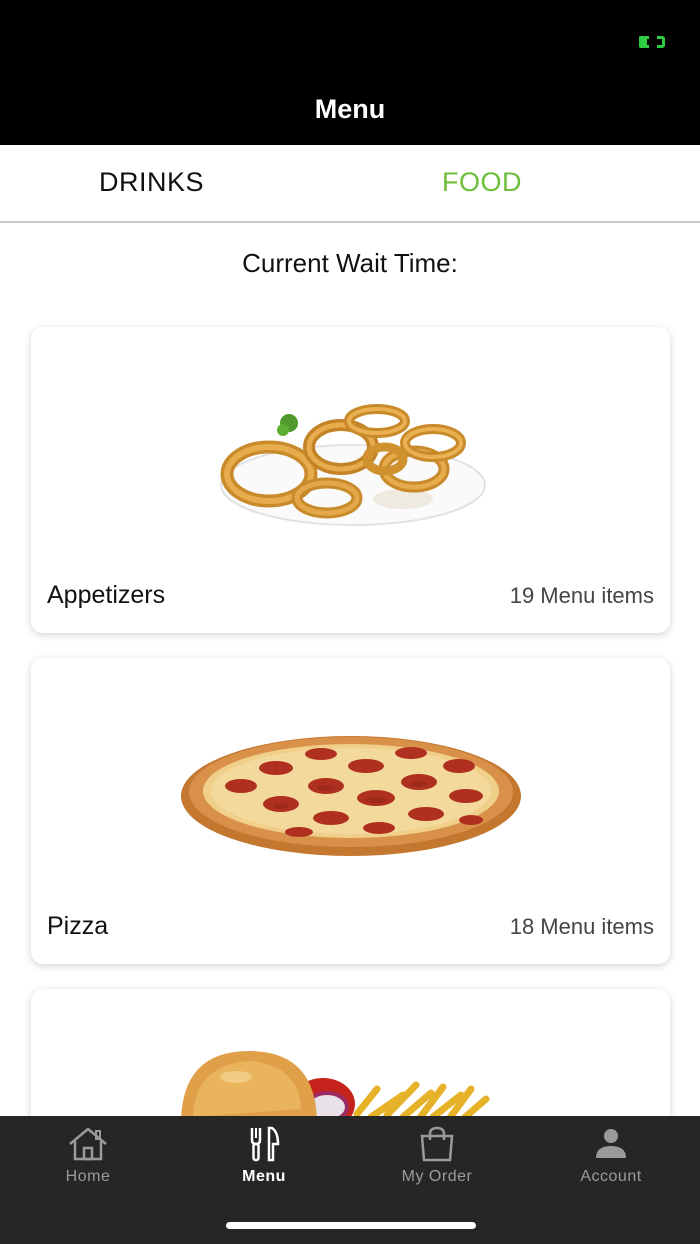 This screenshot has height=1244, width=700. I want to click on tab-account: Account, so click(611, 1166).